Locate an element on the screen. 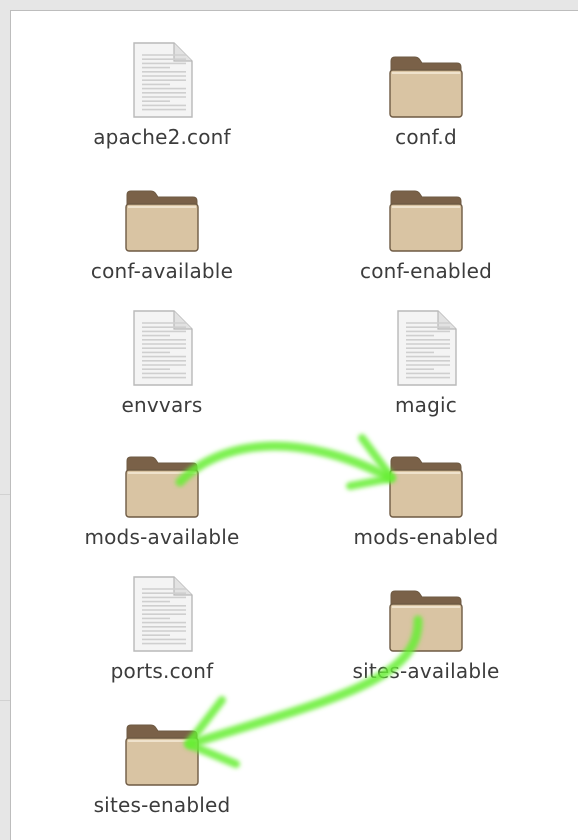 Image resolution: width=578 pixels, height=840 pixels. folder-item-conf-available: conf-available is located at coordinates (162, 231).